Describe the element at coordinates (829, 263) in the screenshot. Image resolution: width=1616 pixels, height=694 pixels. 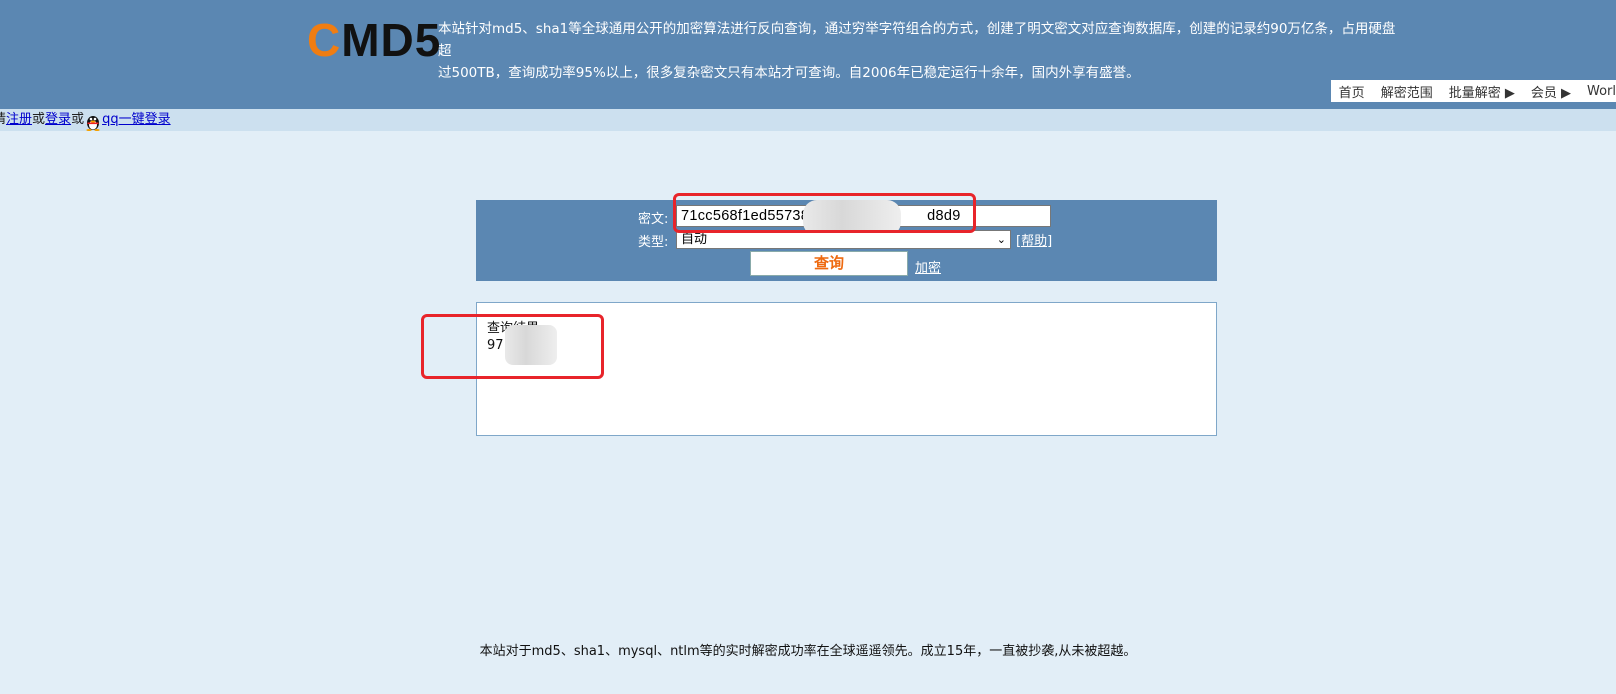
I see `query-button: 查询` at that location.